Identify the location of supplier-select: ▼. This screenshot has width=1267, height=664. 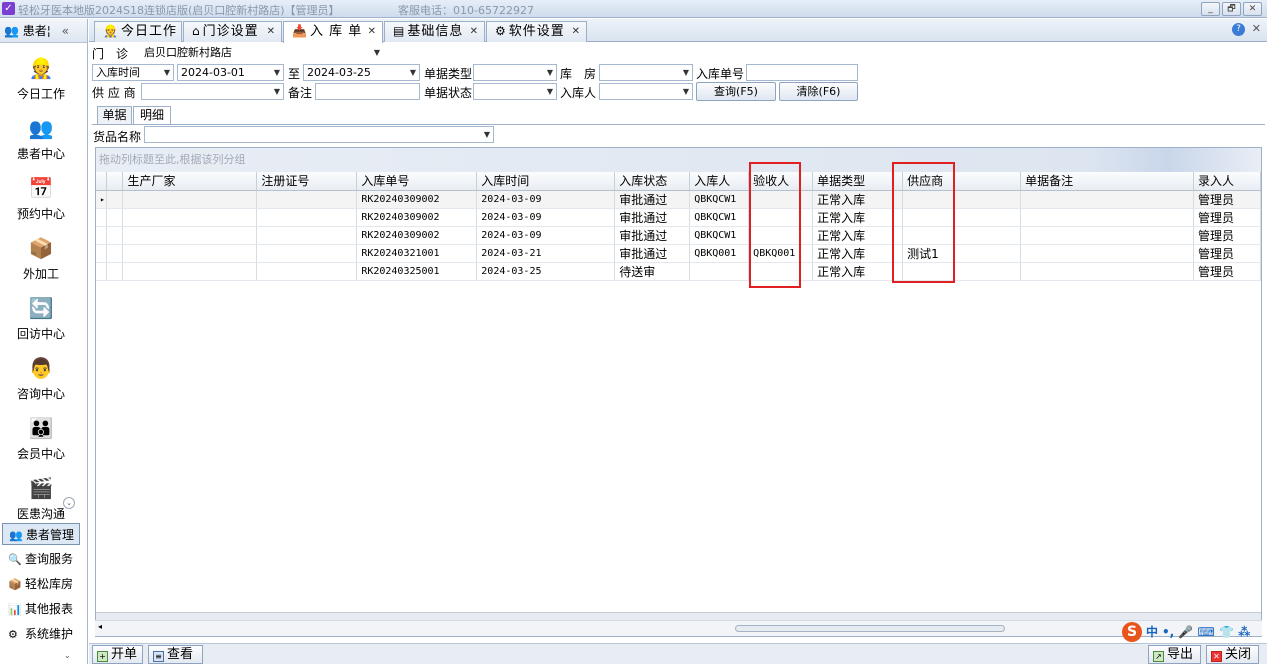
(212, 91).